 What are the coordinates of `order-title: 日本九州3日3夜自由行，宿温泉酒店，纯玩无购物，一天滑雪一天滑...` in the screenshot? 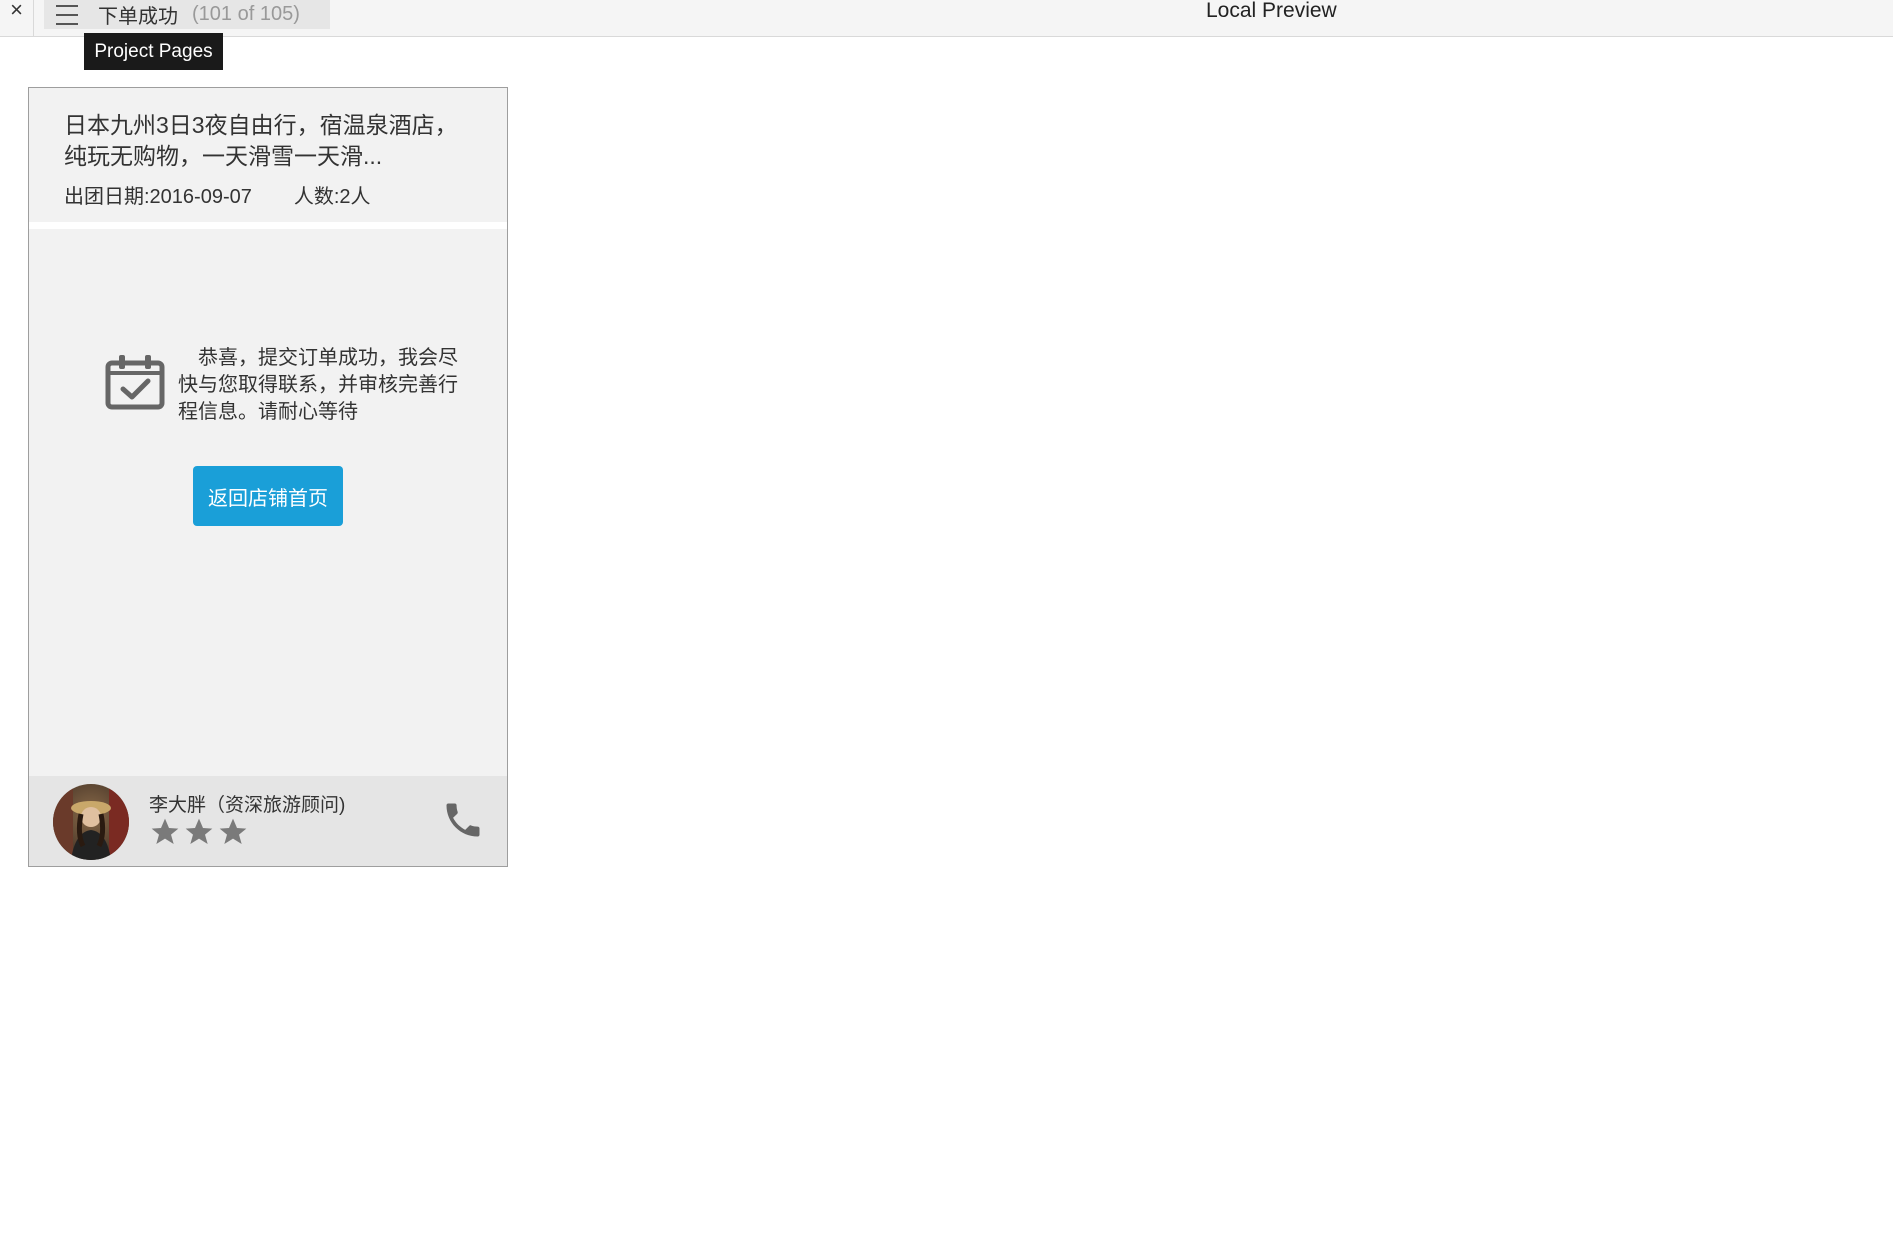 It's located at (261, 140).